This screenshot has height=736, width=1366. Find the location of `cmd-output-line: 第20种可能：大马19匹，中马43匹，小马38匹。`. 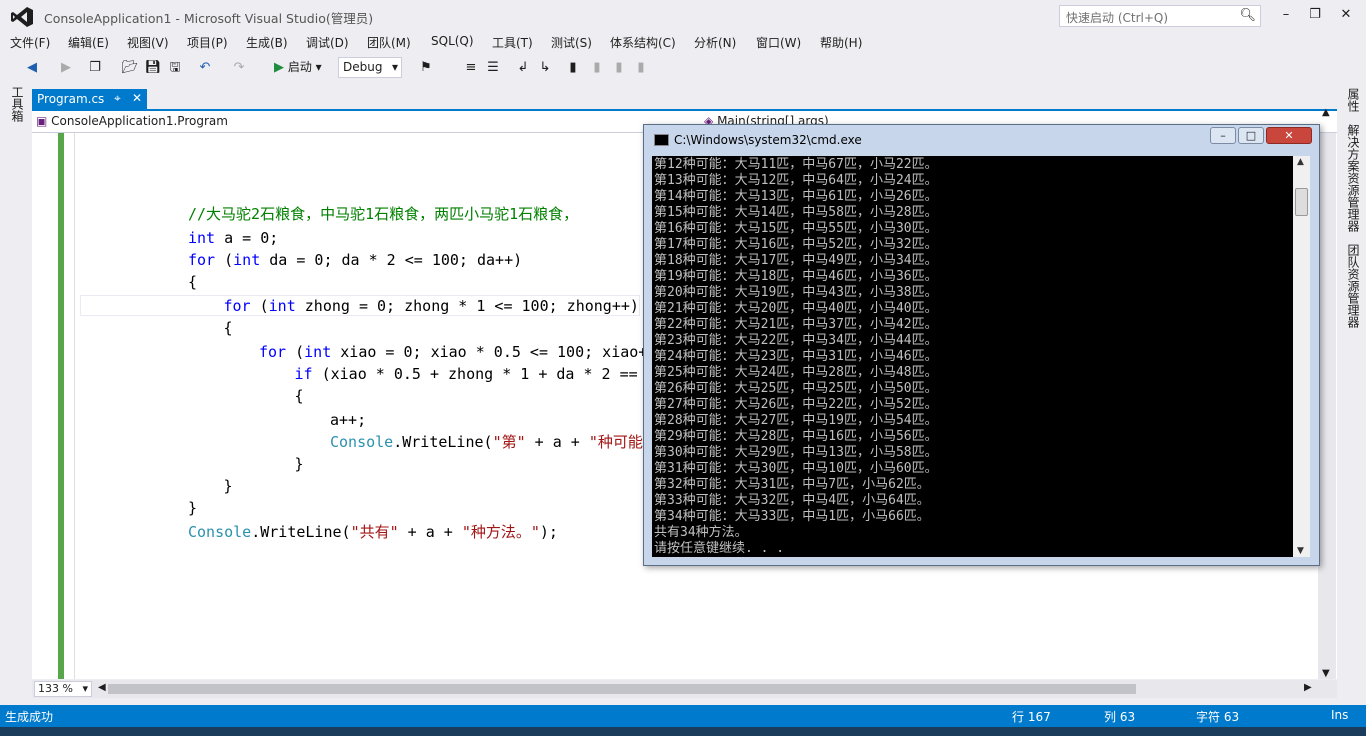

cmd-output-line: 第20种可能：大马19匹，中马43匹，小马38匹。 is located at coordinates (796, 292).